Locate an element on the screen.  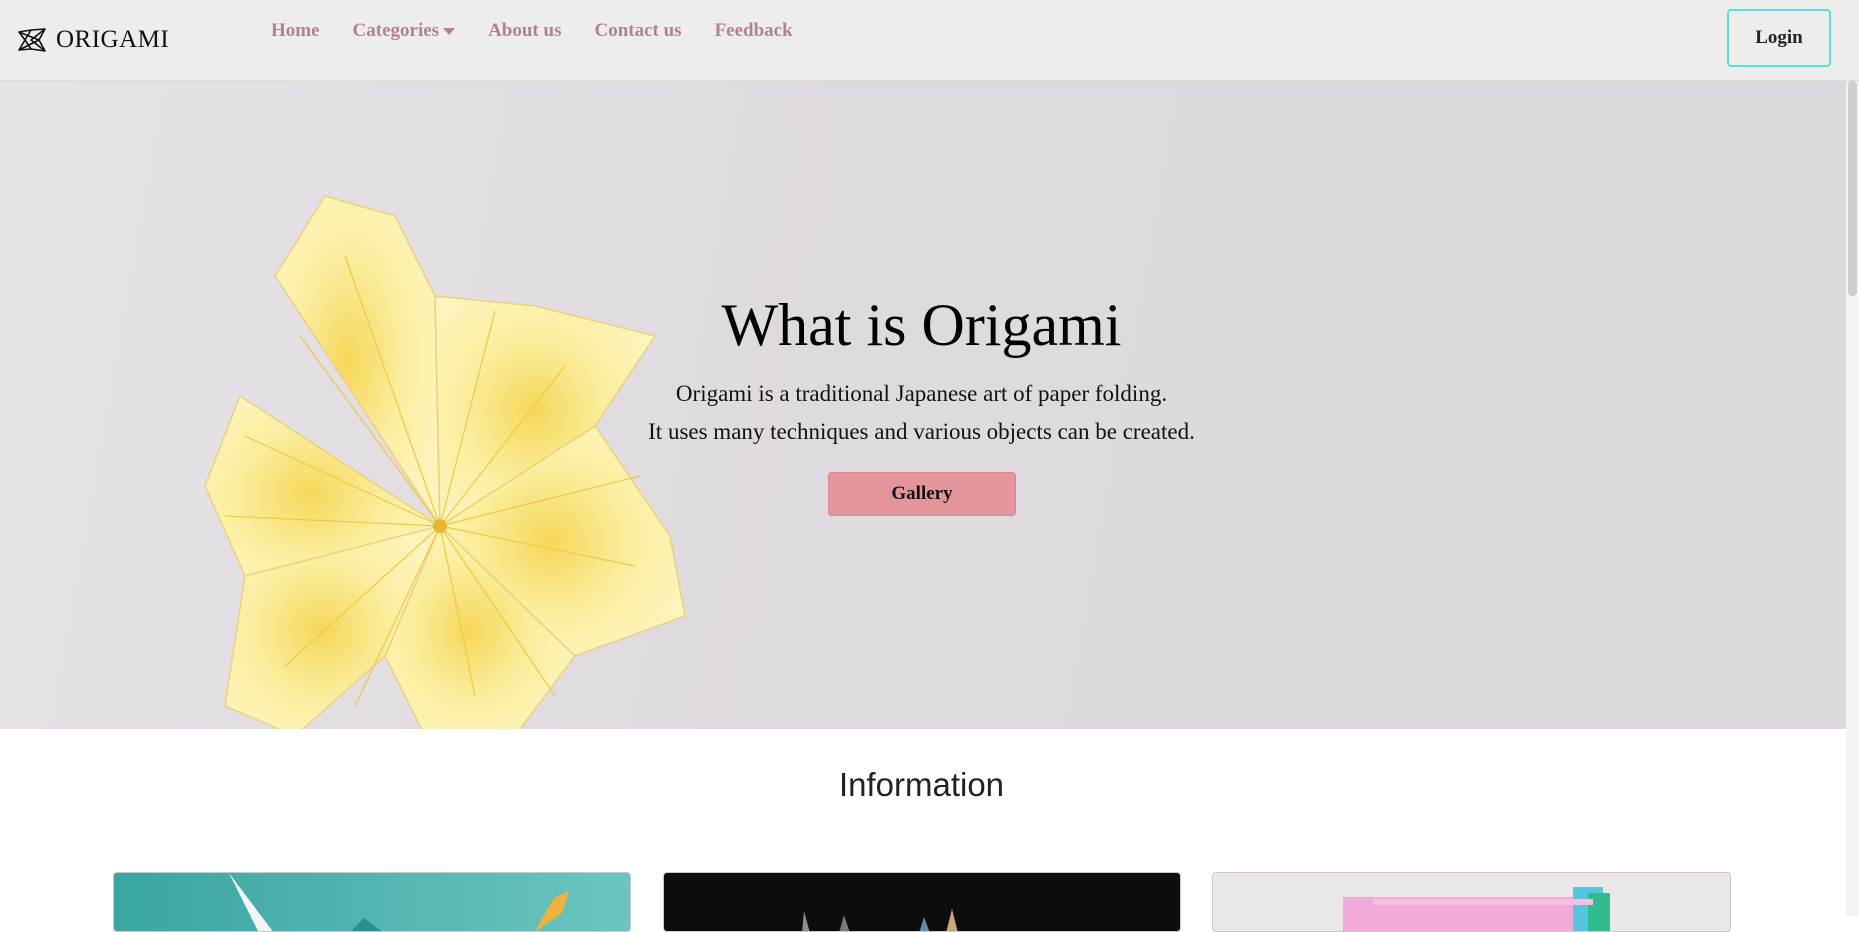
paper-animals-image is located at coordinates (880, 920).